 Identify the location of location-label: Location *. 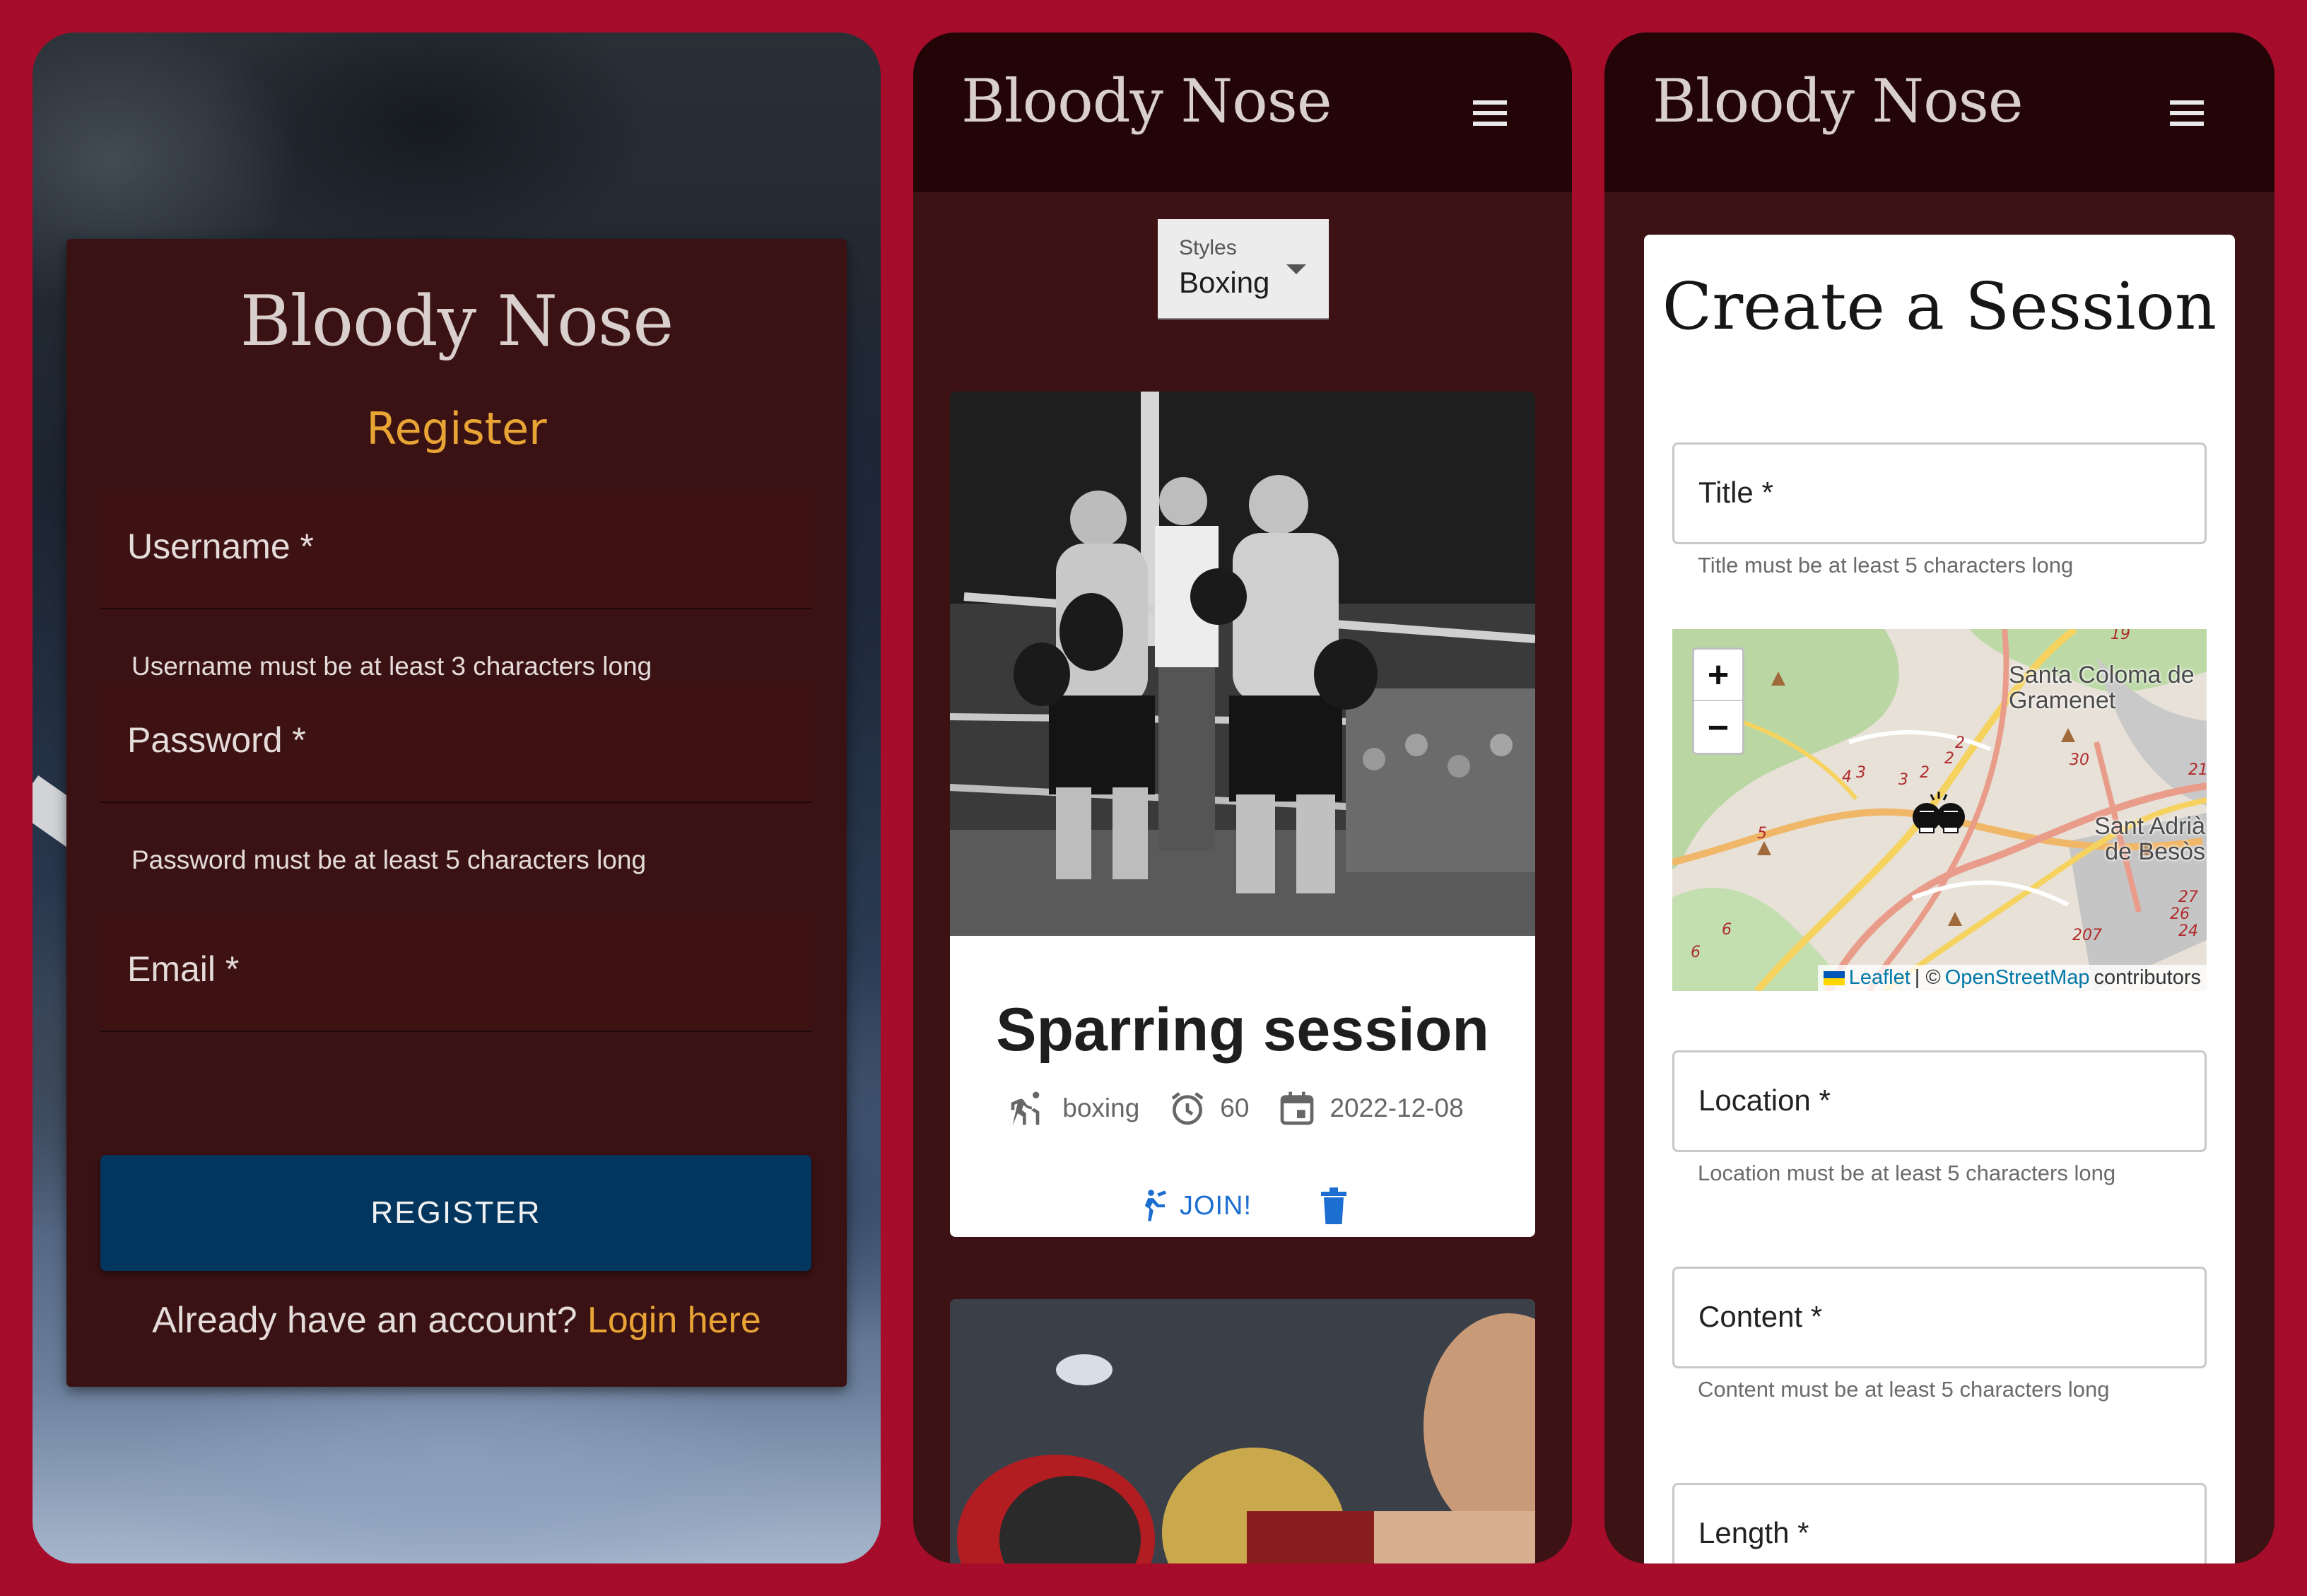
(1764, 1100).